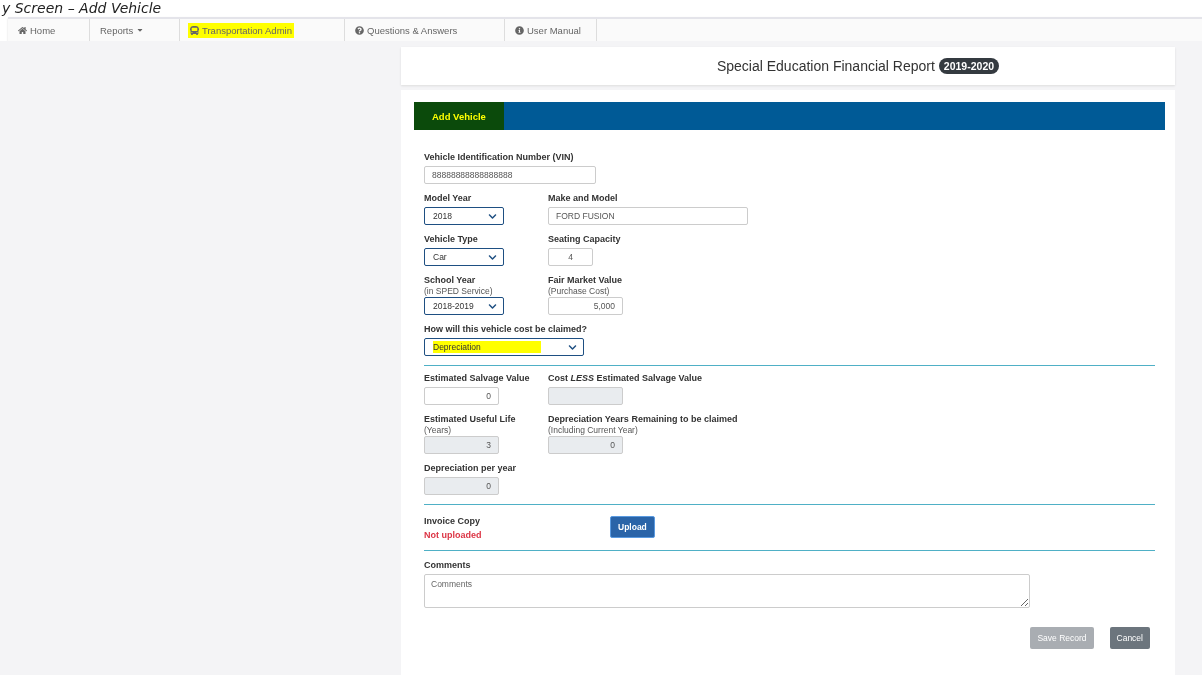 The width and height of the screenshot is (1202, 675). Describe the element at coordinates (451, 239) in the screenshot. I see `field-label: Vehicle Type` at that location.